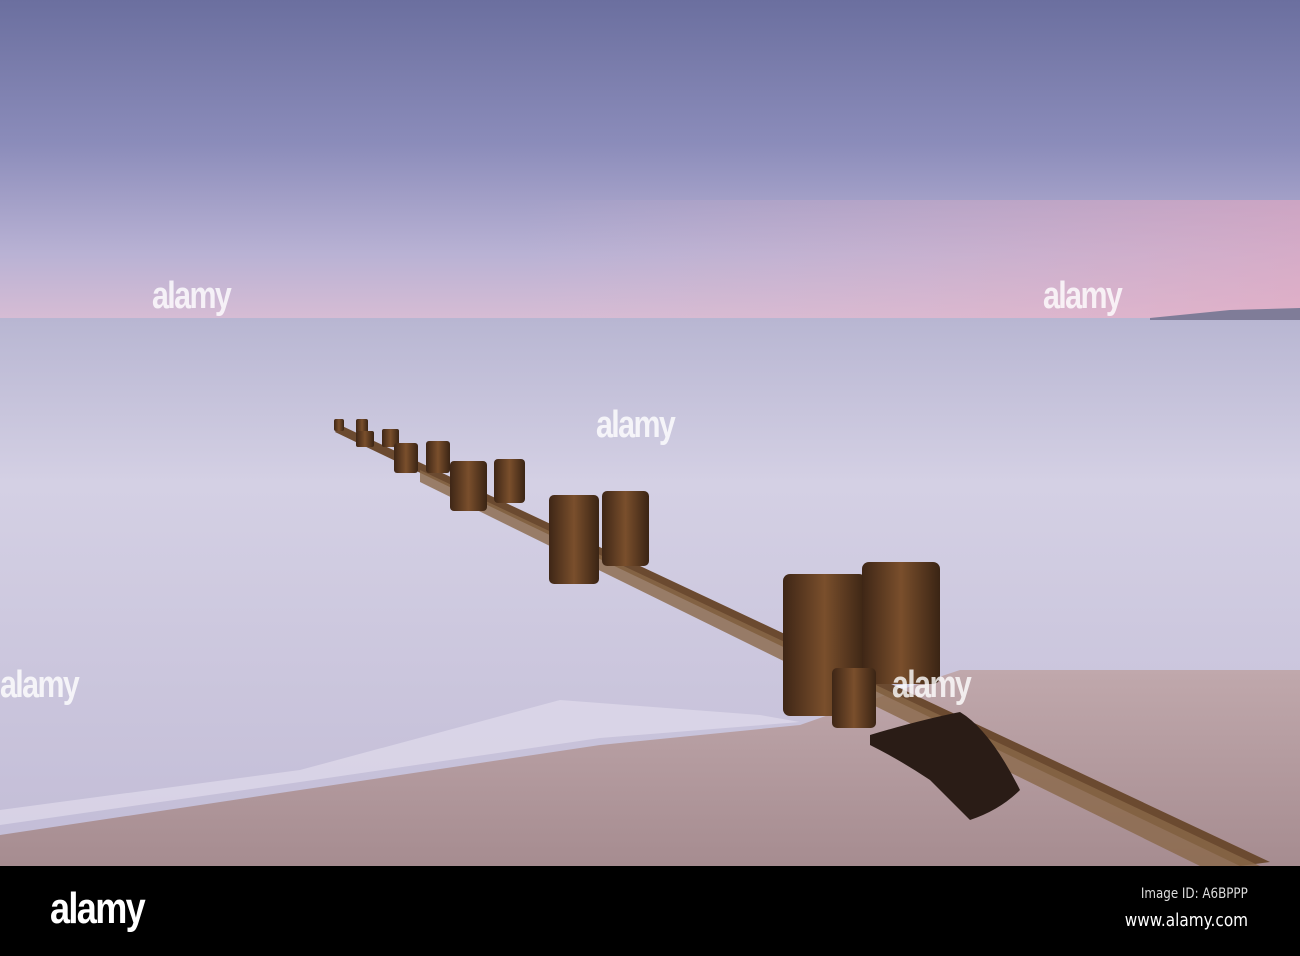 This screenshot has width=1300, height=956. What do you see at coordinates (98, 908) in the screenshot?
I see `alamy-logo: alamy` at bounding box center [98, 908].